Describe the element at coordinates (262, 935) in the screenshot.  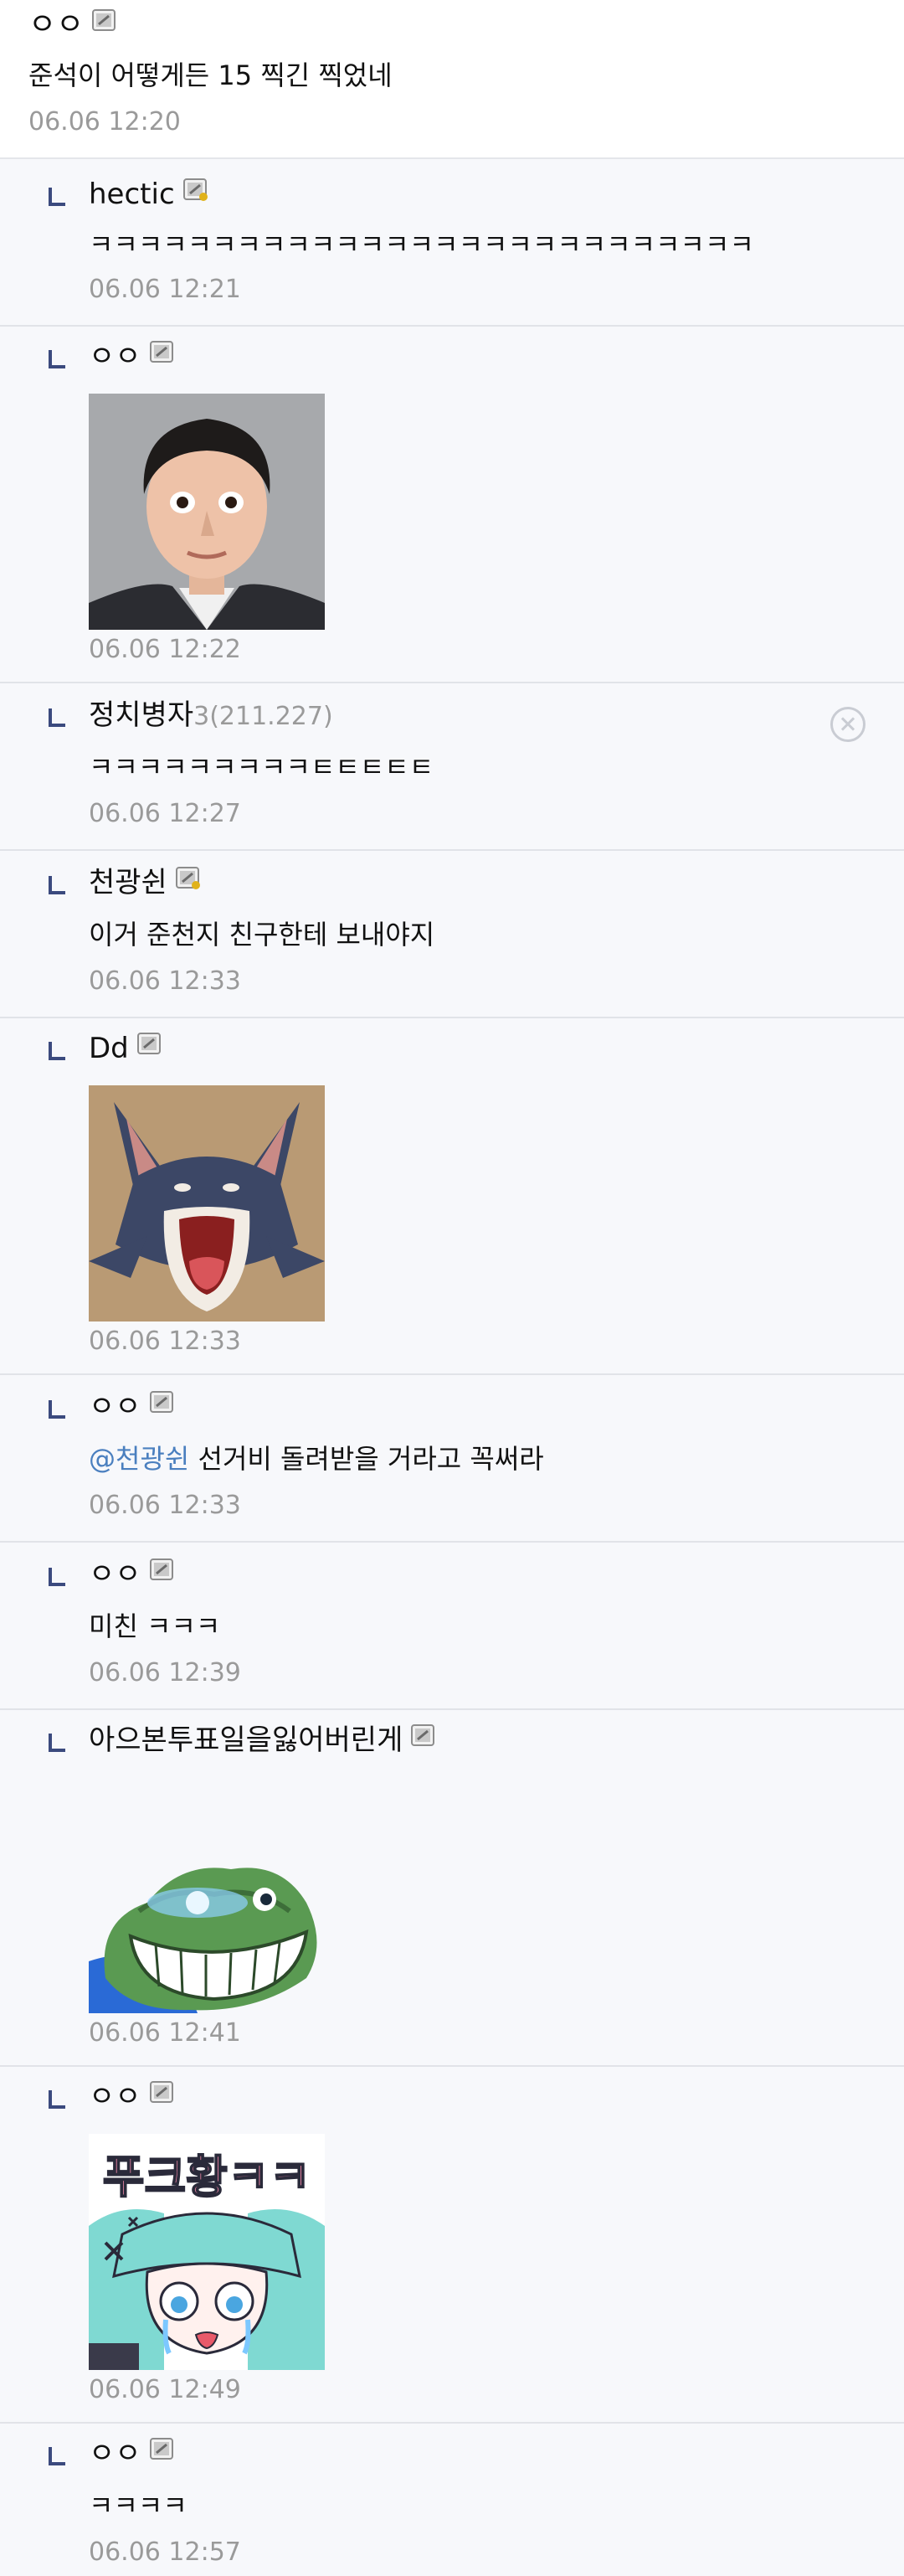
I see `comment-text: 이거 준천지 친구한테 보내야지` at that location.